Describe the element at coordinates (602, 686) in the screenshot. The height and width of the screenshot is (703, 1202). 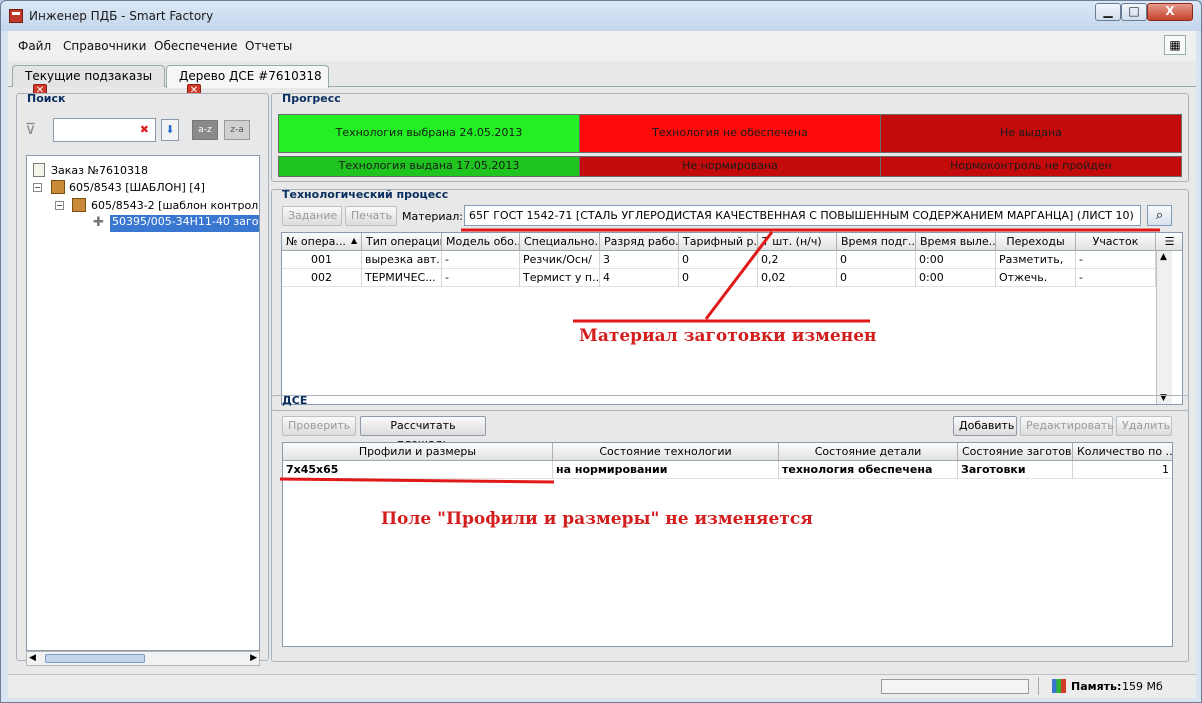
I see `status-bar: Память: 159 Мб` at that location.